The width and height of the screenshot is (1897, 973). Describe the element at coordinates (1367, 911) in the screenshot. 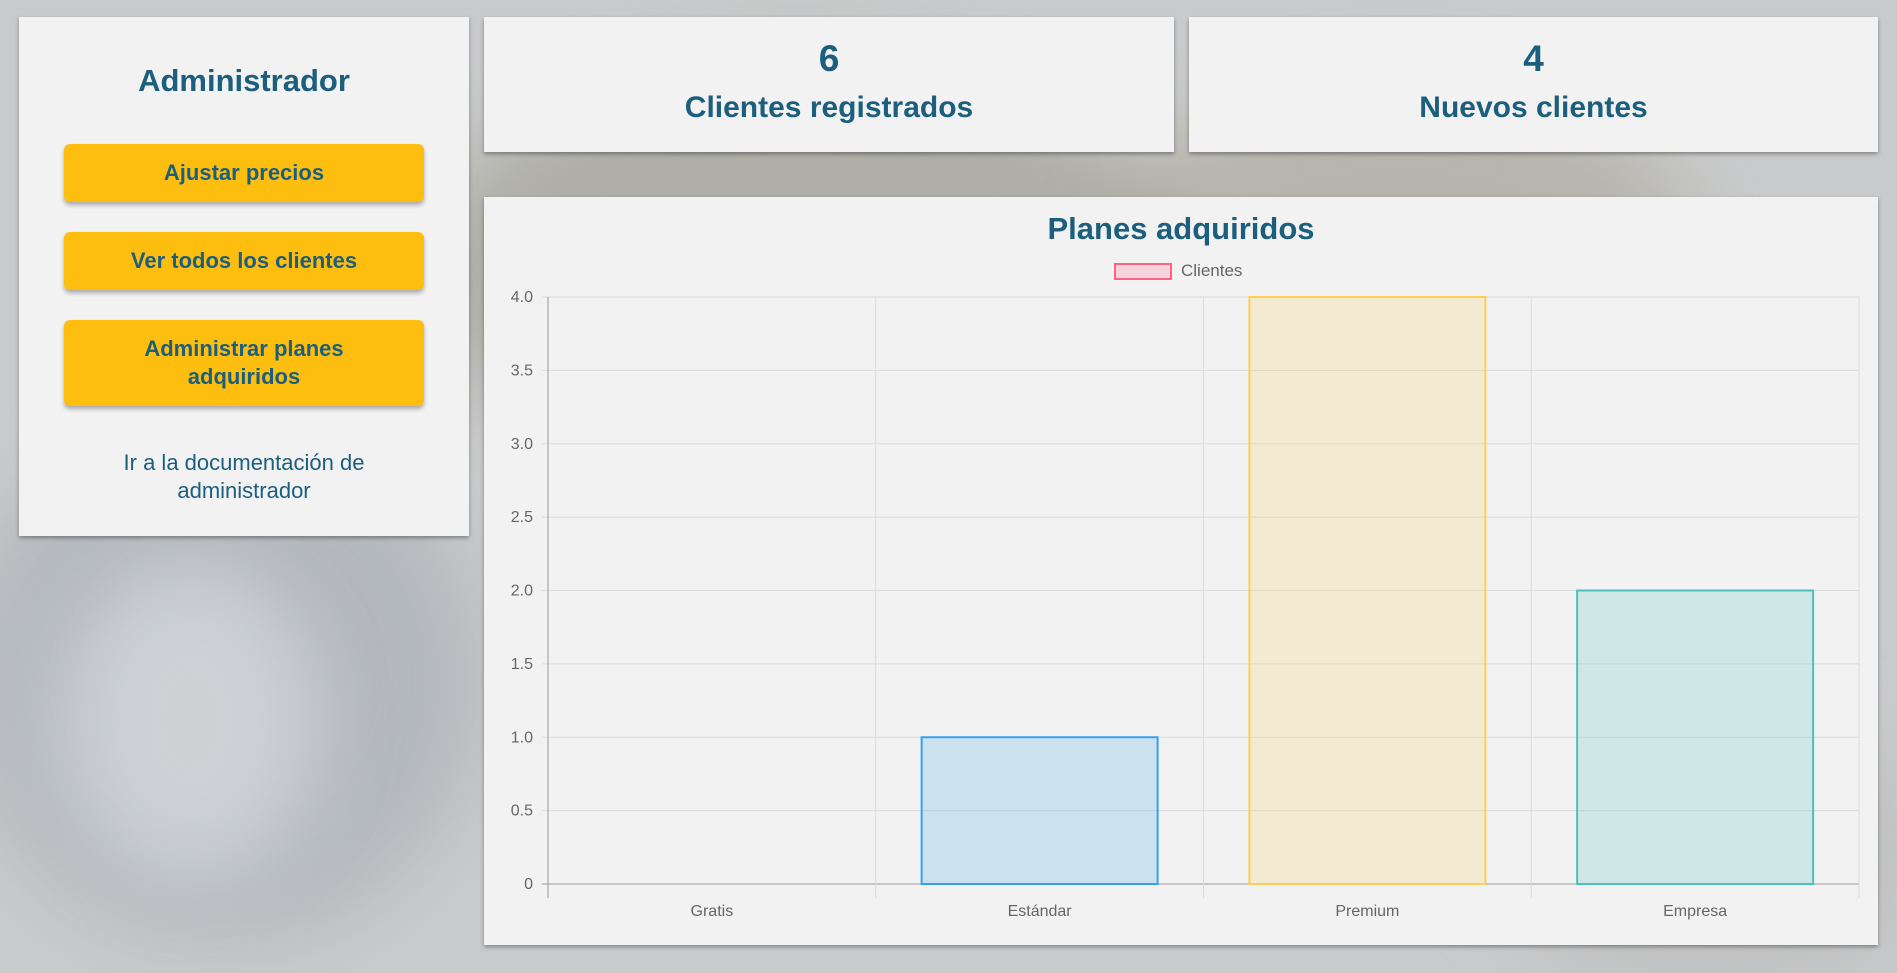

I see `x-tick-label: Premium` at that location.